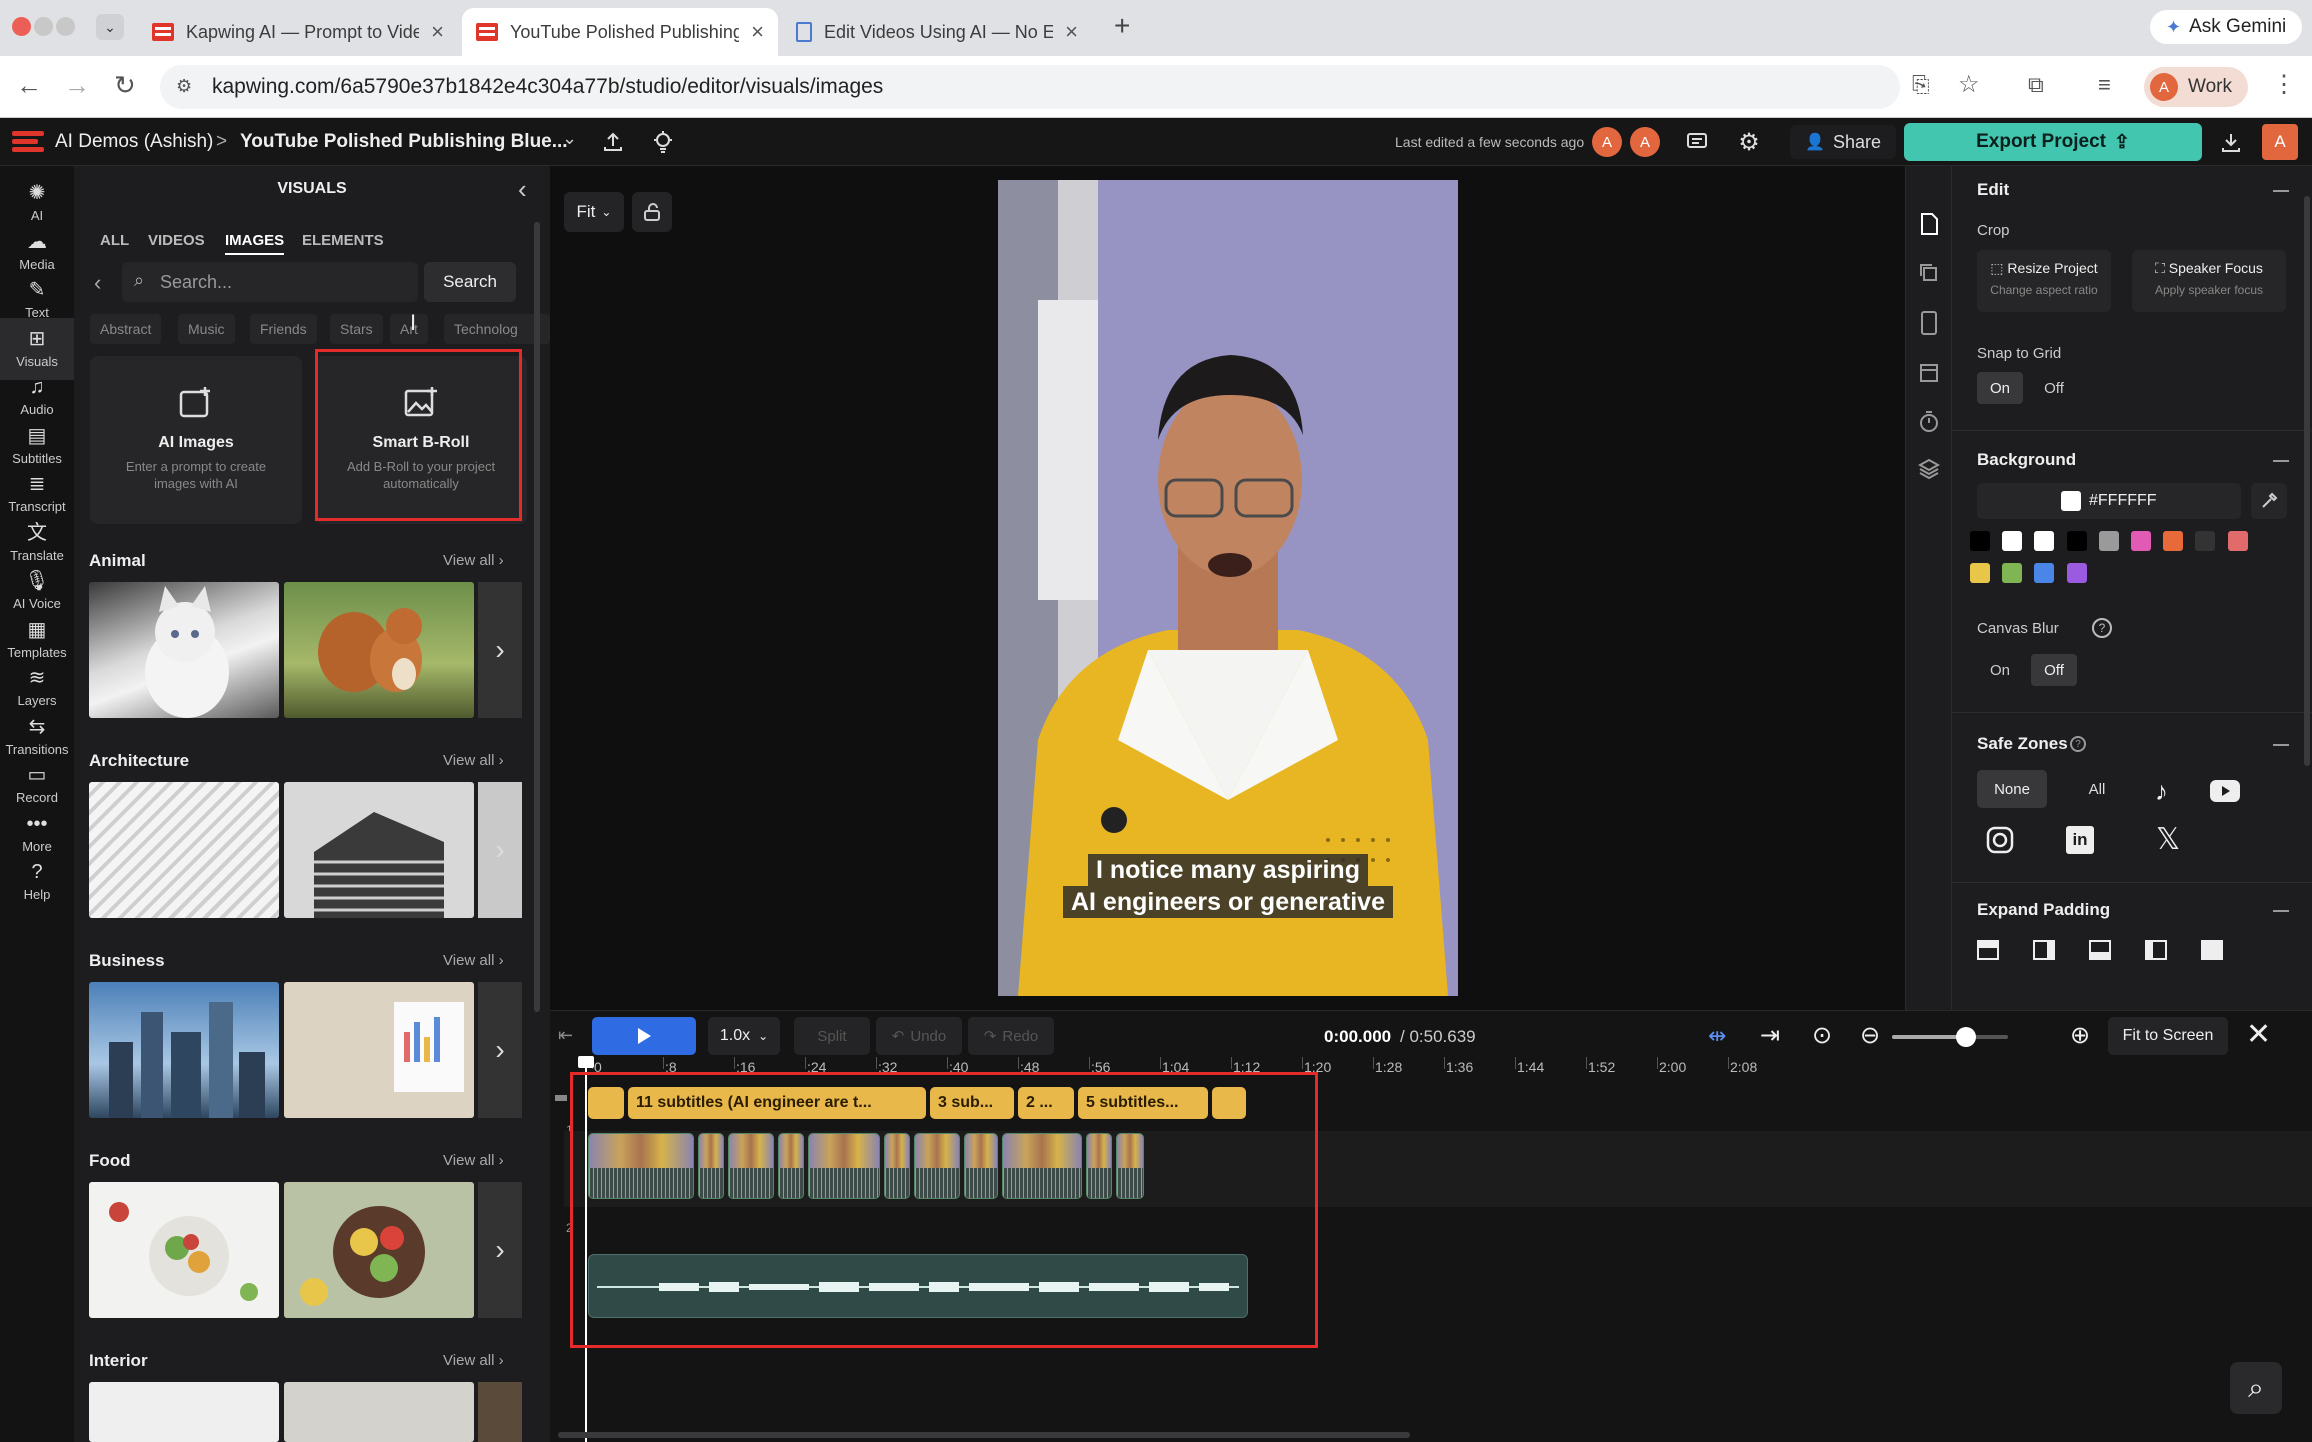 The image size is (2312, 1442). What do you see at coordinates (1870, 1035) in the screenshot?
I see `zoom-out-icon: ⊖` at bounding box center [1870, 1035].